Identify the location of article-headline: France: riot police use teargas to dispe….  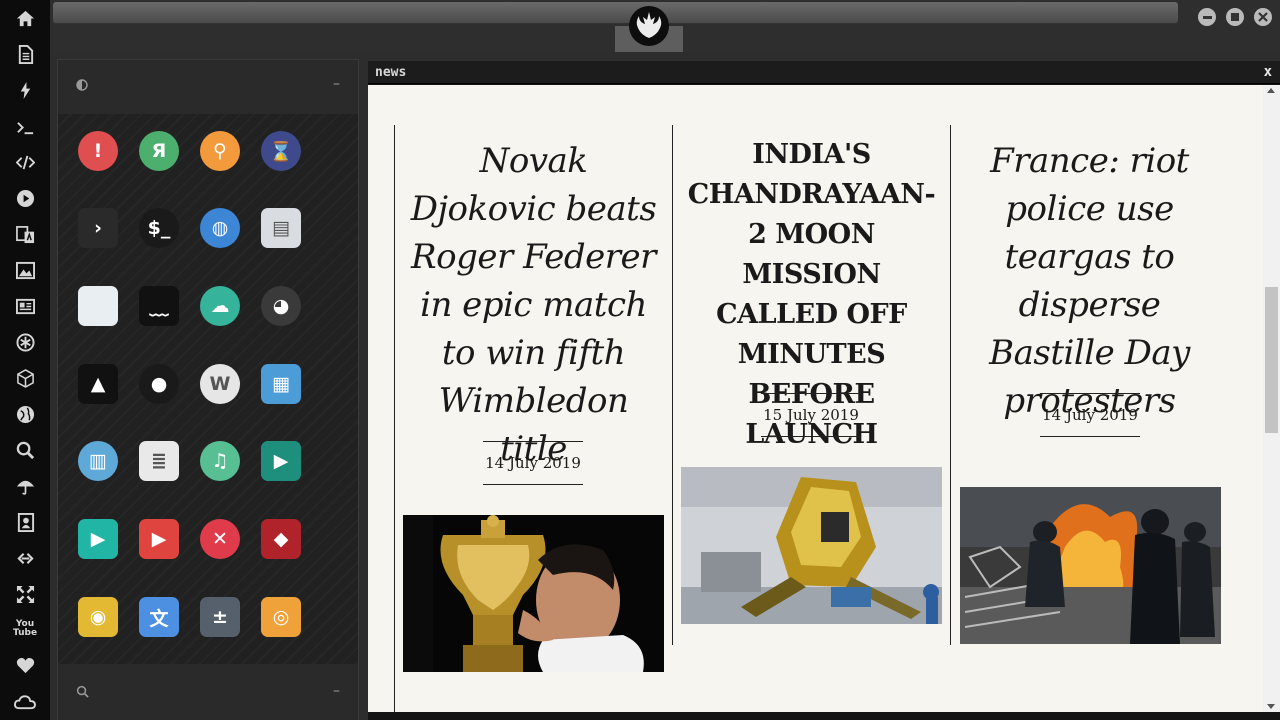
(1089, 281).